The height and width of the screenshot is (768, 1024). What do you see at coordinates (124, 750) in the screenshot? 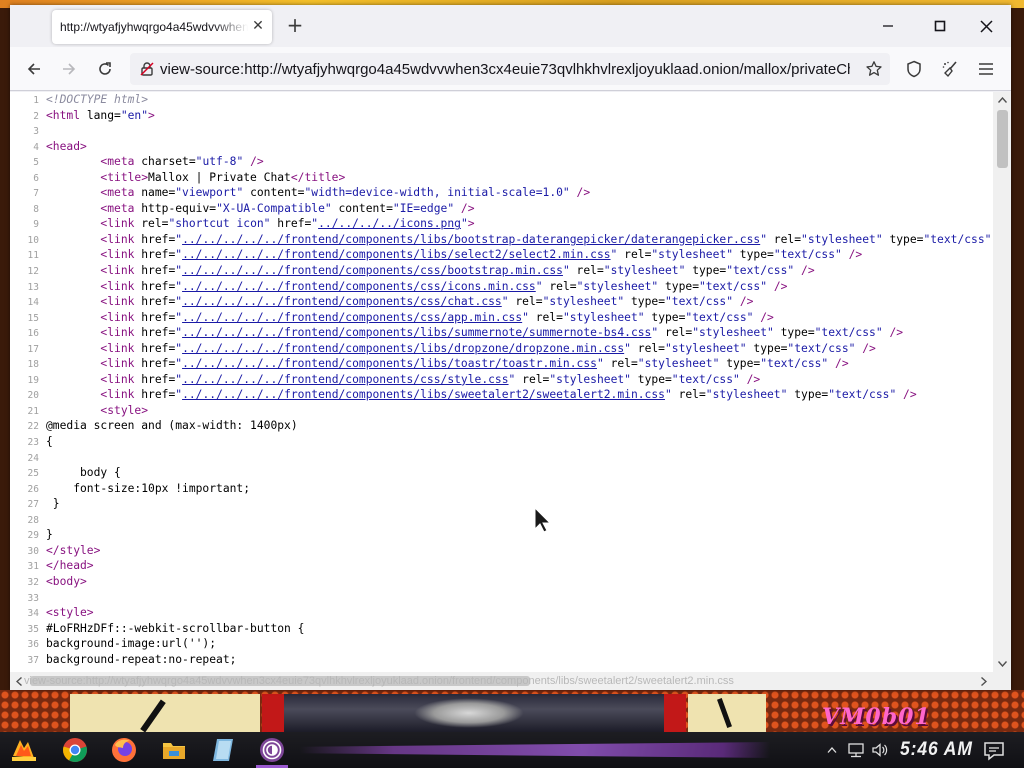
I see `firefox-taskbar-icon` at bounding box center [124, 750].